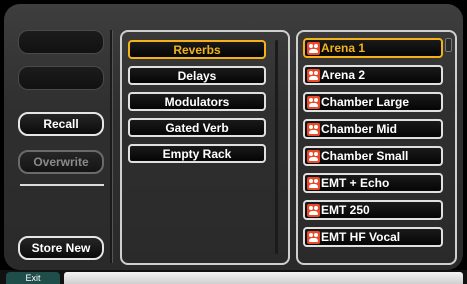 The image size is (467, 284). What do you see at coordinates (361, 237) in the screenshot?
I see `preset-label: EMT HF Vocal` at bounding box center [361, 237].